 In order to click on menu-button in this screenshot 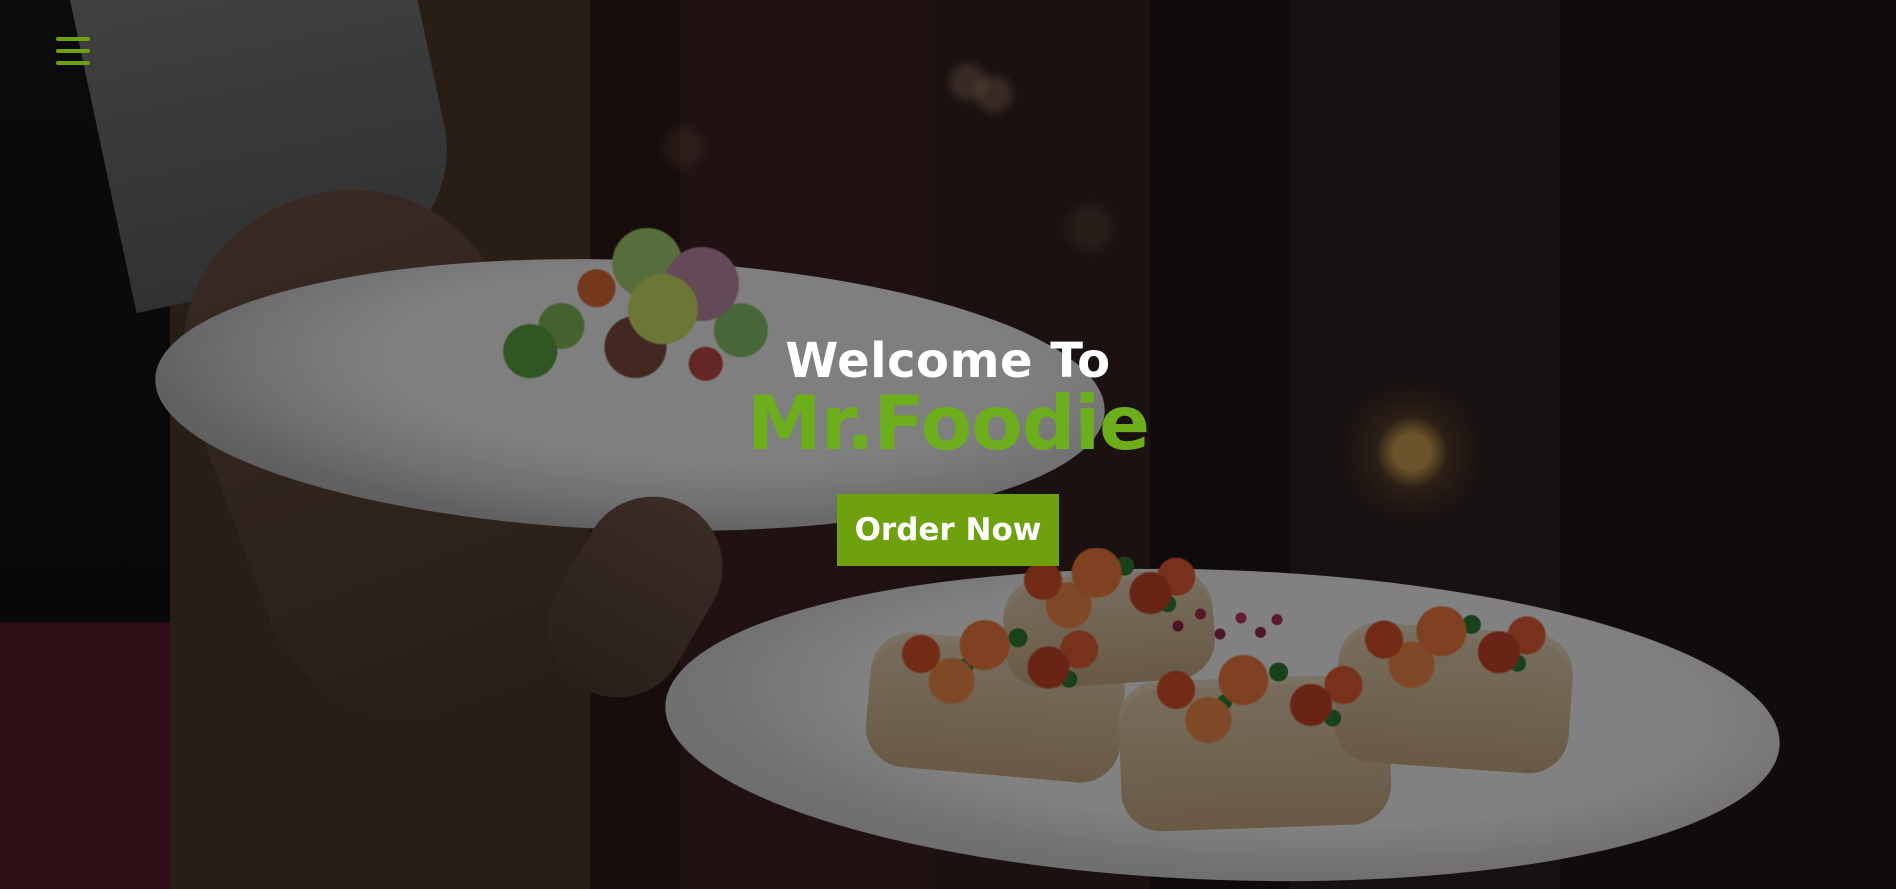, I will do `click(73, 51)`.